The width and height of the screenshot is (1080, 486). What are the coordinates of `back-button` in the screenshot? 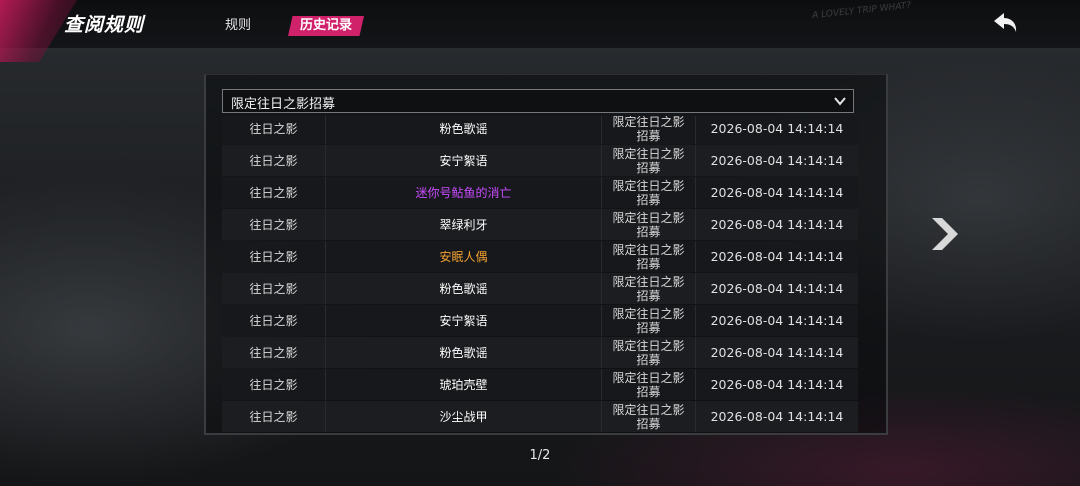 It's located at (1006, 24).